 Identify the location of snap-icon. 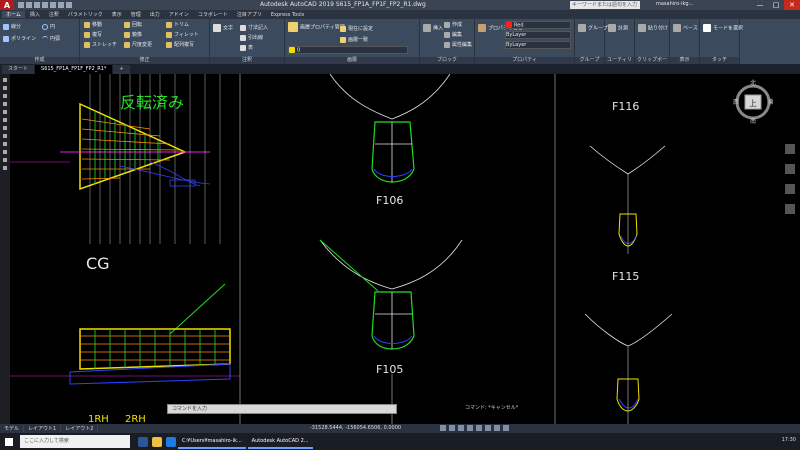
(461, 428).